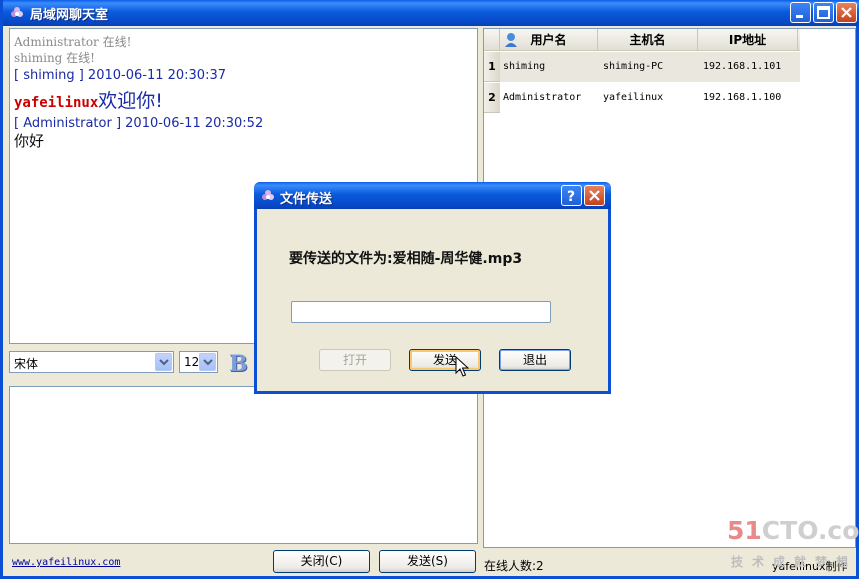 The width and height of the screenshot is (859, 579). Describe the element at coordinates (748, 40) in the screenshot. I see `column-header-ip: IP地址` at that location.